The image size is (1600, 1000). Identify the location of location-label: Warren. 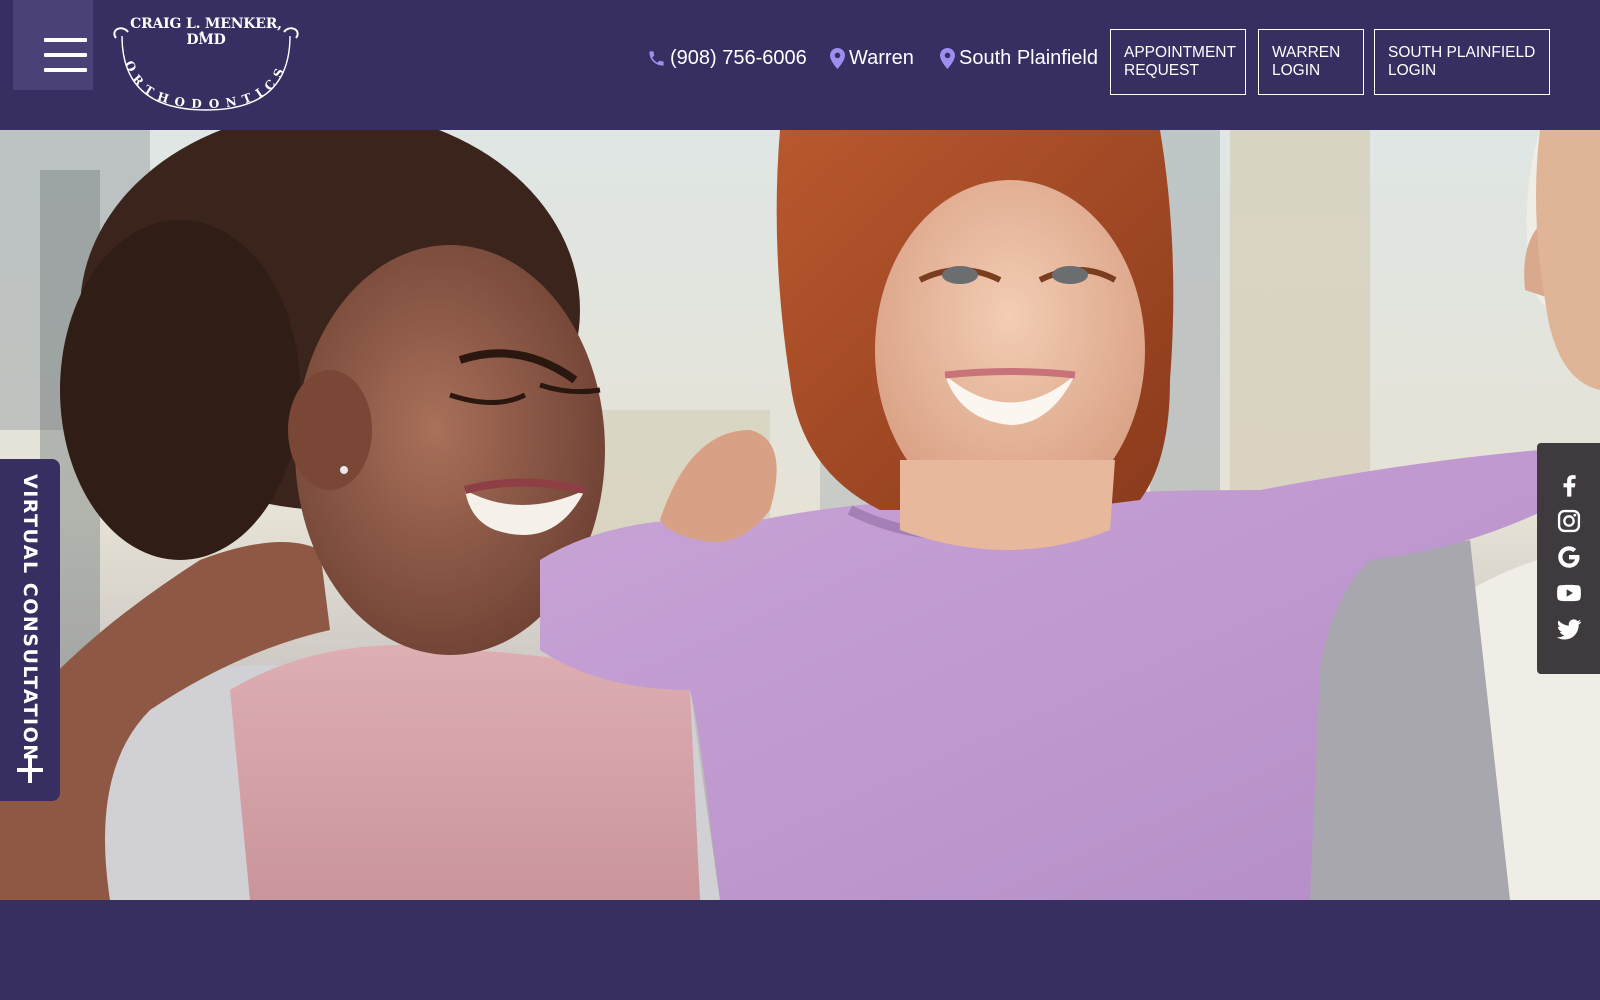
(881, 58).